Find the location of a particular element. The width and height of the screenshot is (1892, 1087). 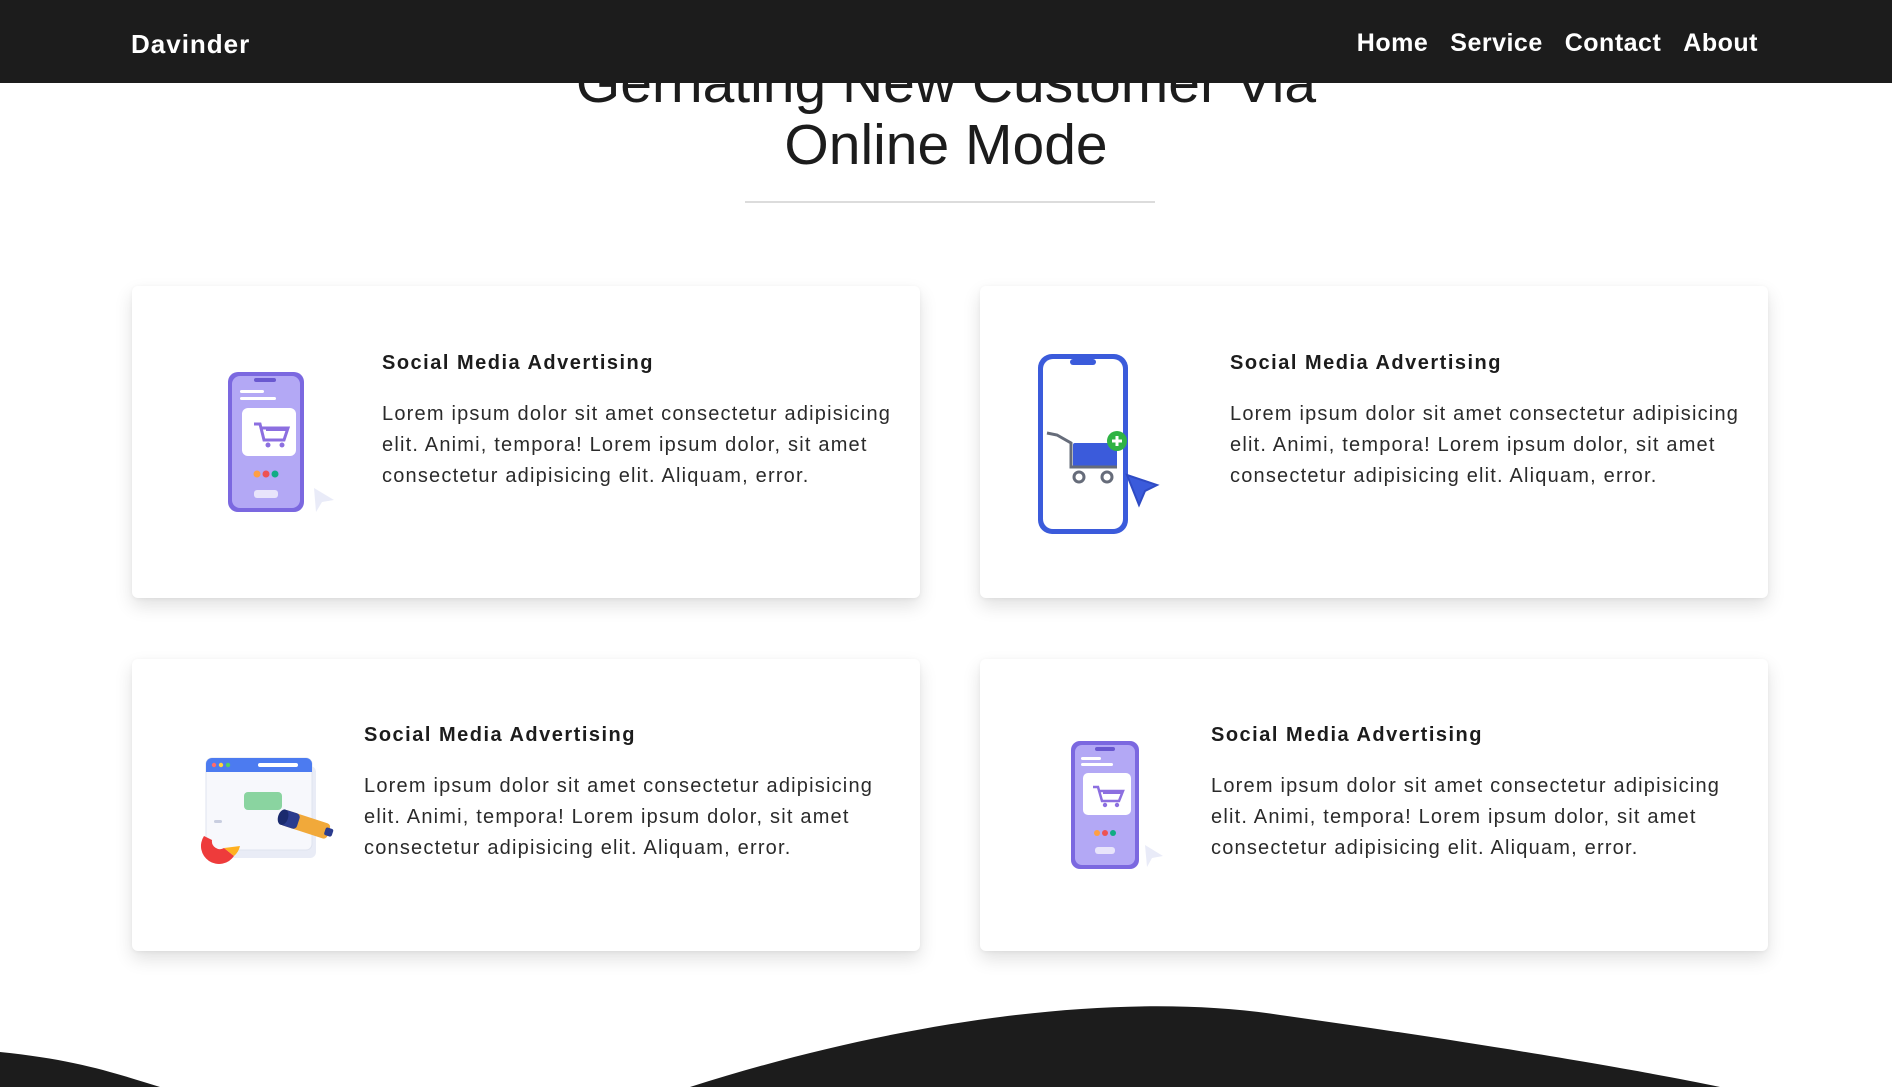

nav-link-home: Home is located at coordinates (1392, 43).